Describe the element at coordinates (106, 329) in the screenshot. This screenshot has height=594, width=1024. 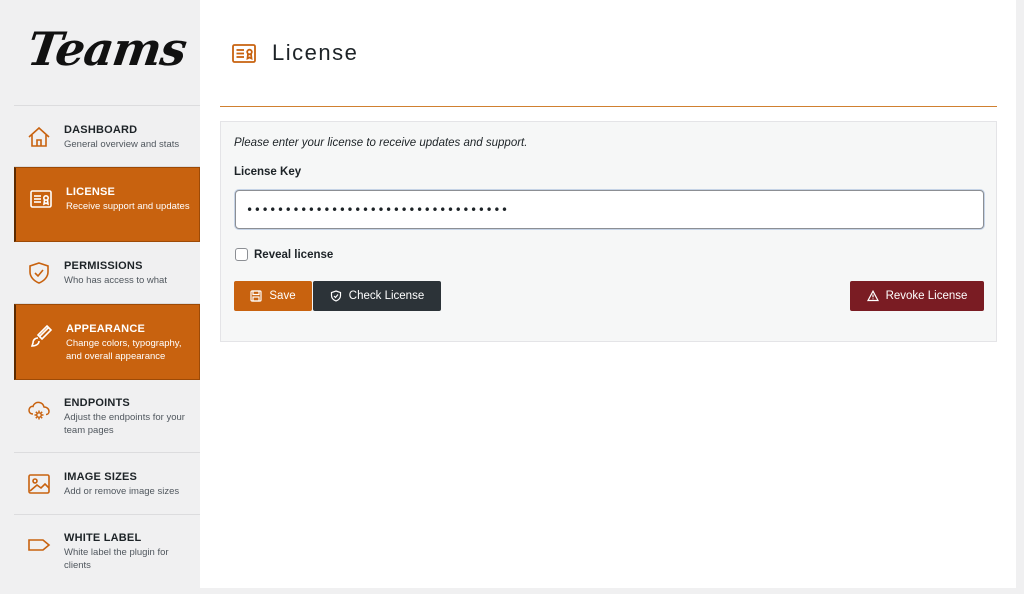
I see `sidebar-item-title: APPEARANCE` at that location.